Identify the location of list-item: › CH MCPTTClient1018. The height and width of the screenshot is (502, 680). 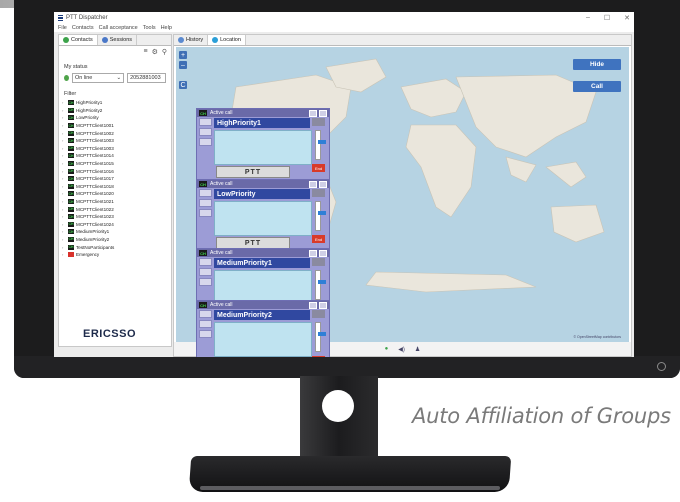
(116, 187).